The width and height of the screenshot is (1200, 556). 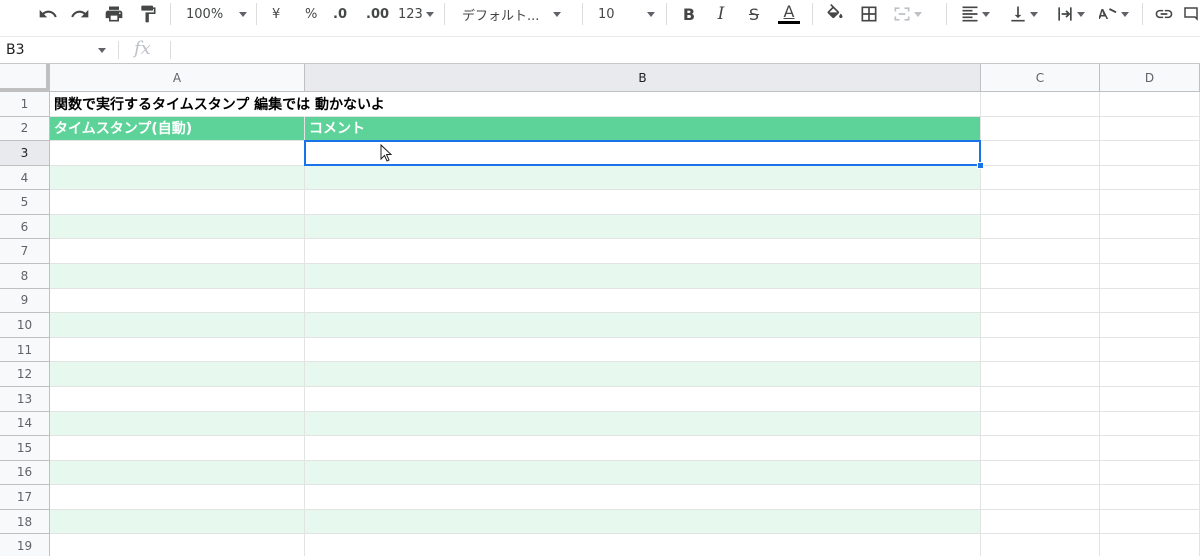 What do you see at coordinates (25, 78) in the screenshot?
I see `select-all-corner` at bounding box center [25, 78].